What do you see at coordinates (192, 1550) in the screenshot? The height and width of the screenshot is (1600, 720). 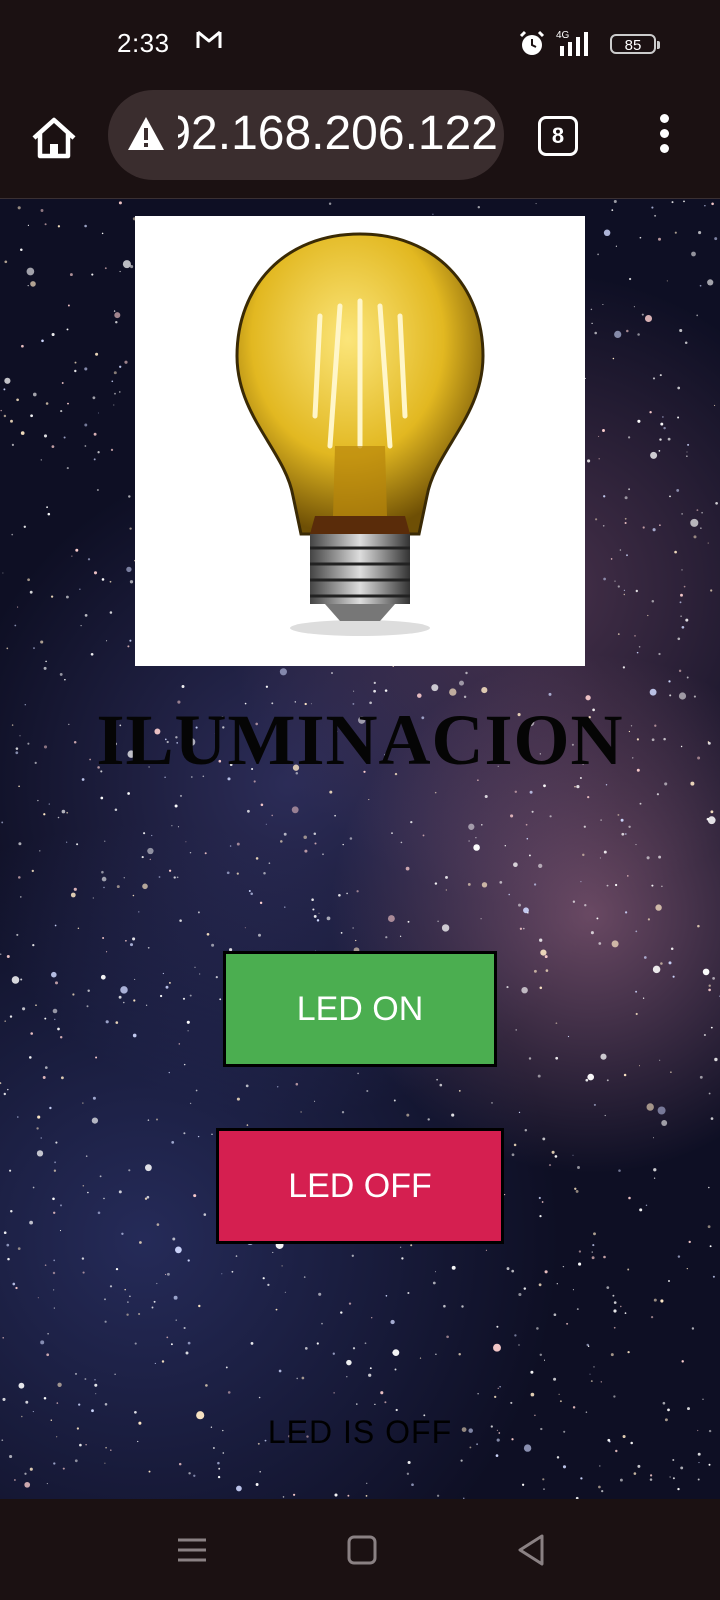 I see `recent-apps-icon` at bounding box center [192, 1550].